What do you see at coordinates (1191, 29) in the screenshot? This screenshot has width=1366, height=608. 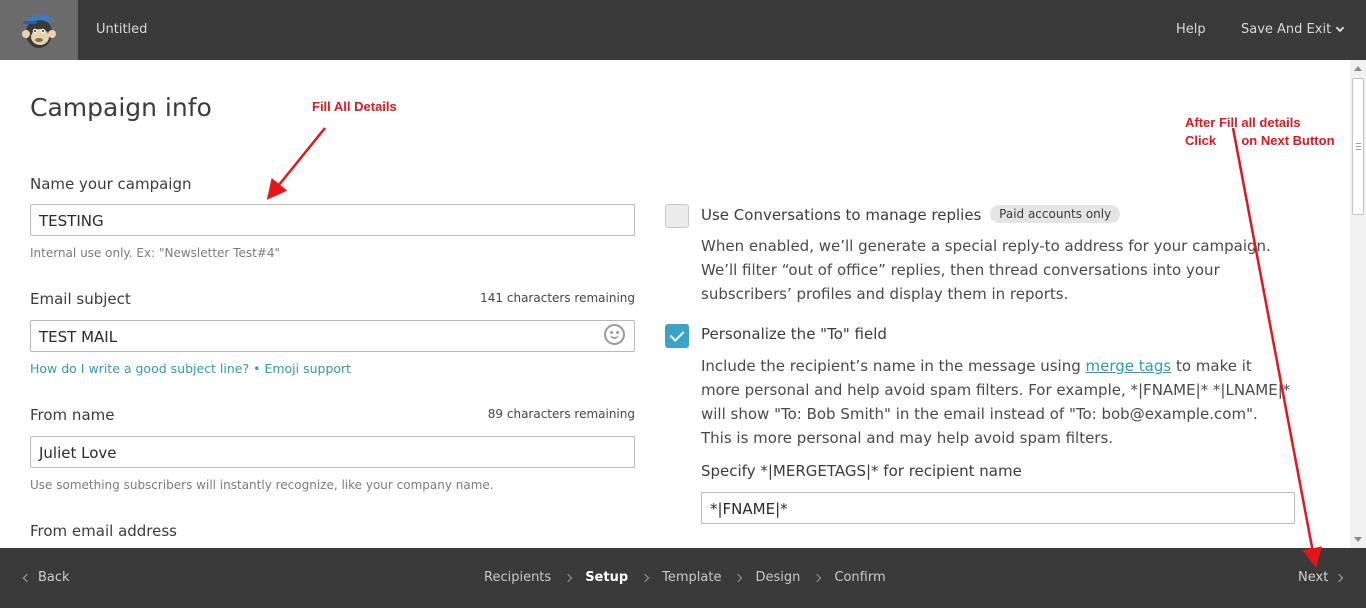 I see `help-link: Help` at bounding box center [1191, 29].